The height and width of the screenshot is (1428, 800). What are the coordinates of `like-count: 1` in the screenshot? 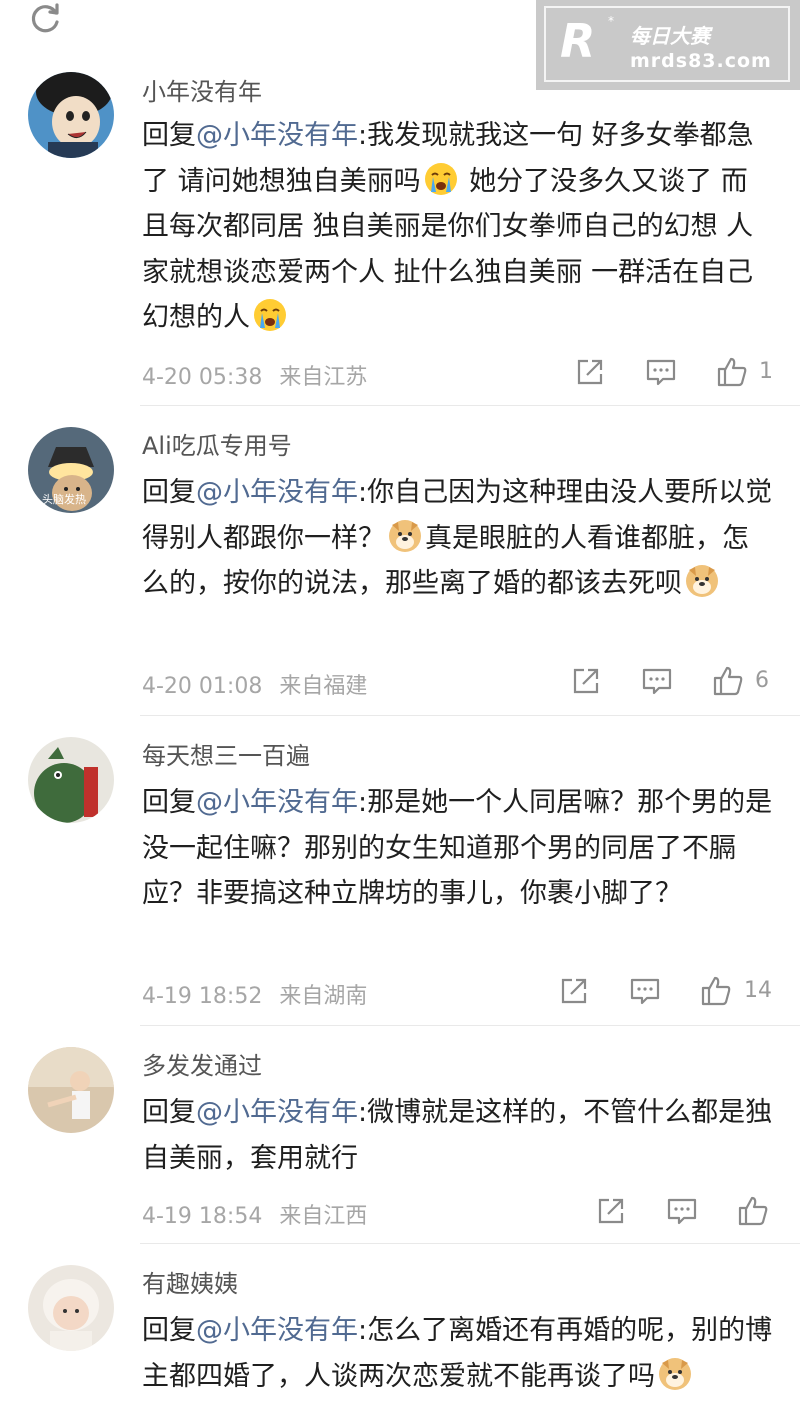 It's located at (766, 371).